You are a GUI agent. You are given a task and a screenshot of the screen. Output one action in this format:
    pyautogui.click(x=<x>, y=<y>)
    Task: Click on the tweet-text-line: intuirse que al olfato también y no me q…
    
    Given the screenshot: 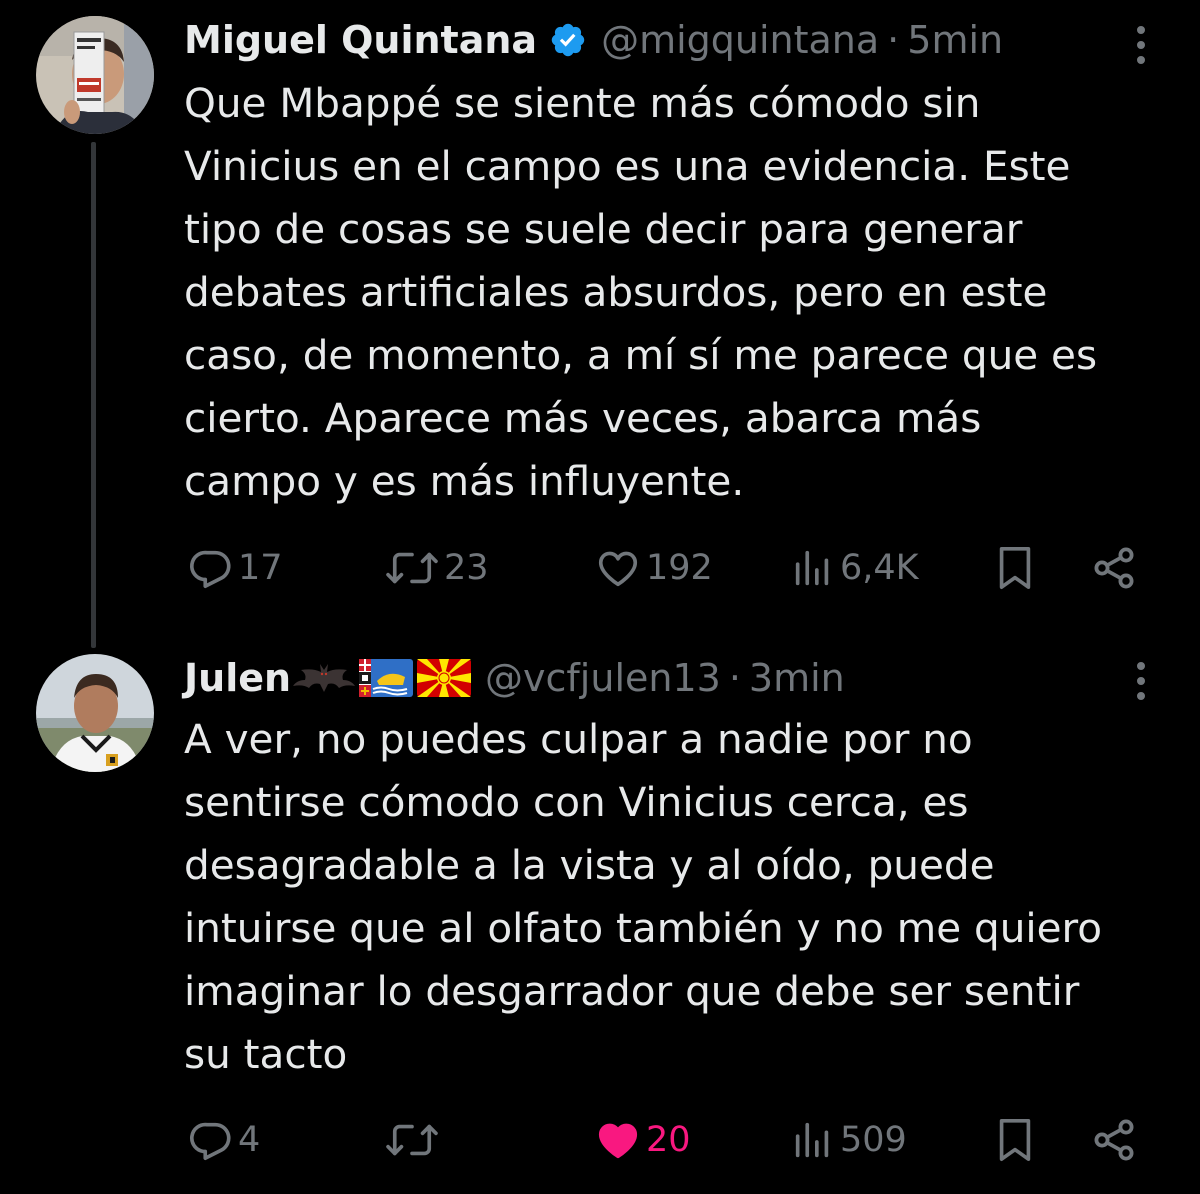 What is the action you would take?
    pyautogui.click(x=643, y=928)
    